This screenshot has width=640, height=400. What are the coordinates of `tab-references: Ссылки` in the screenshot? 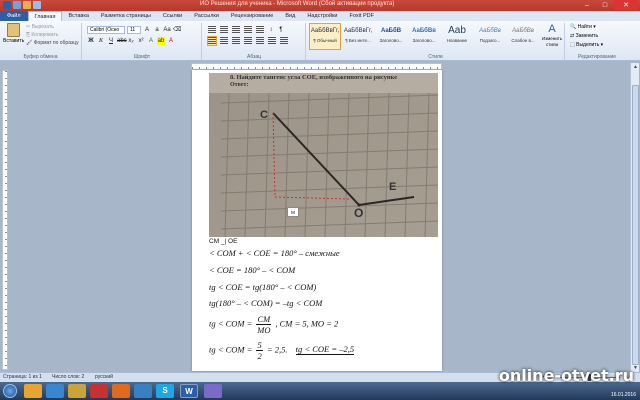 It's located at (172, 16).